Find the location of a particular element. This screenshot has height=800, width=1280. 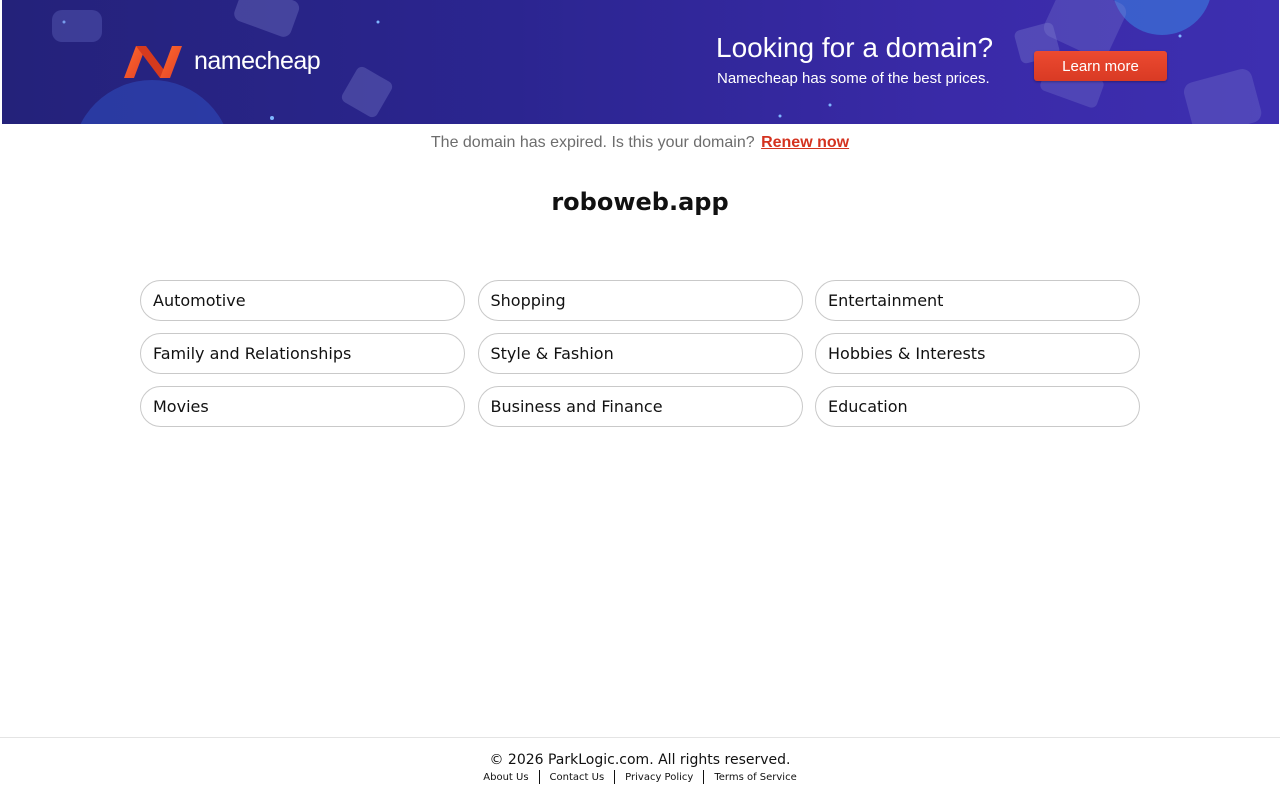

category-entertainment: Entertainment is located at coordinates (977, 300).